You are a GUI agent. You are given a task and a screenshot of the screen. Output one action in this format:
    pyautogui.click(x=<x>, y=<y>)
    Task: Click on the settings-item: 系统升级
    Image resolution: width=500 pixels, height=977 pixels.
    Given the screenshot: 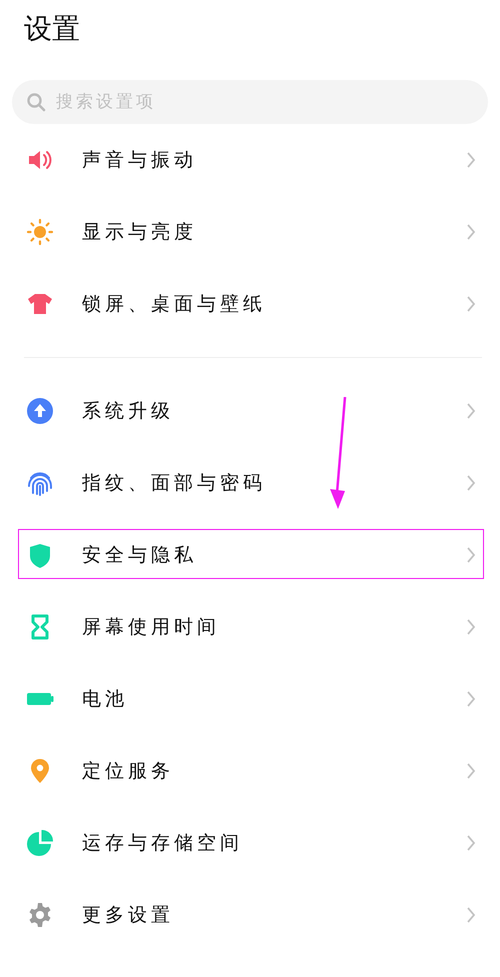 What is the action you would take?
    pyautogui.click(x=249, y=411)
    